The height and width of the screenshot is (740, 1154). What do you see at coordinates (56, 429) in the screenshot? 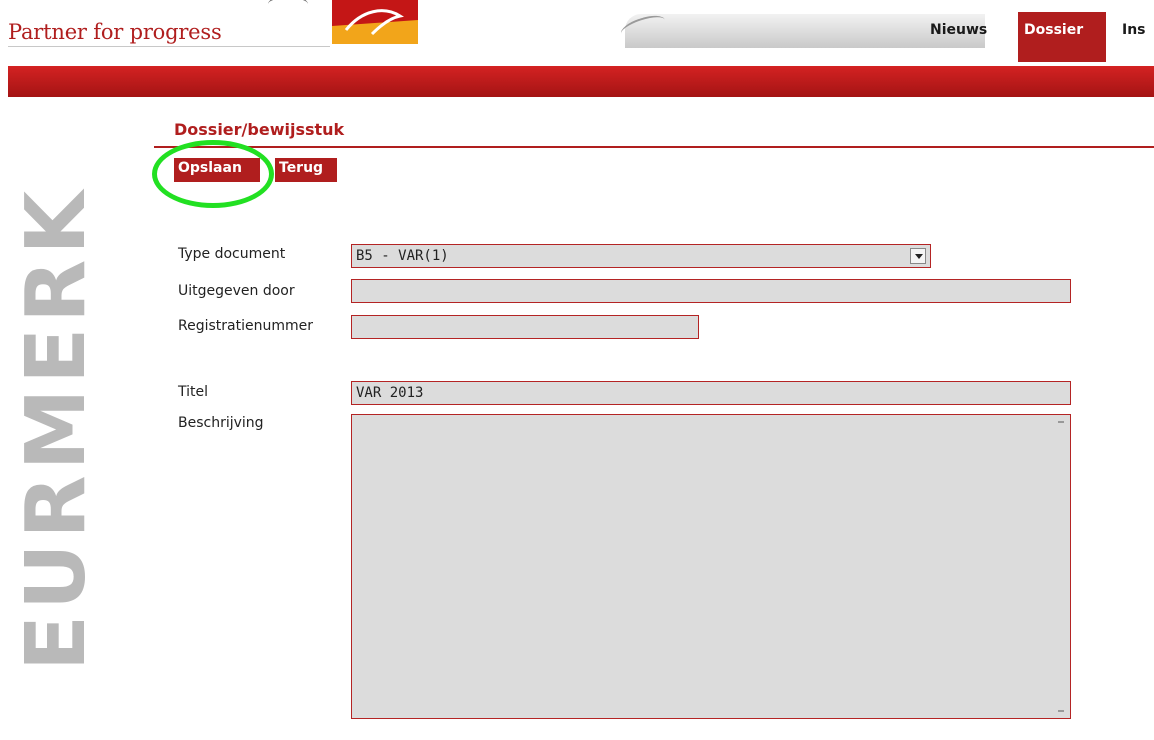
I see `brand-vertical-label: EURMERK` at bounding box center [56, 429].